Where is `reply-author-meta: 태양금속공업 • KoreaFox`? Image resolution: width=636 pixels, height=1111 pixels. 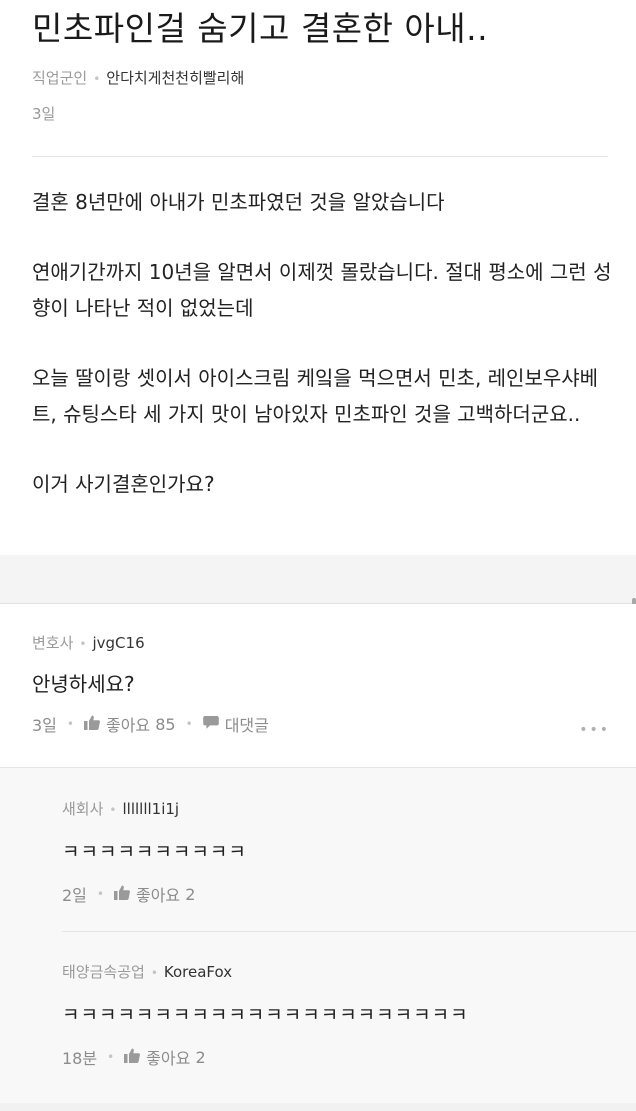 reply-author-meta: 태양금속공업 • KoreaFox is located at coordinates (349, 971).